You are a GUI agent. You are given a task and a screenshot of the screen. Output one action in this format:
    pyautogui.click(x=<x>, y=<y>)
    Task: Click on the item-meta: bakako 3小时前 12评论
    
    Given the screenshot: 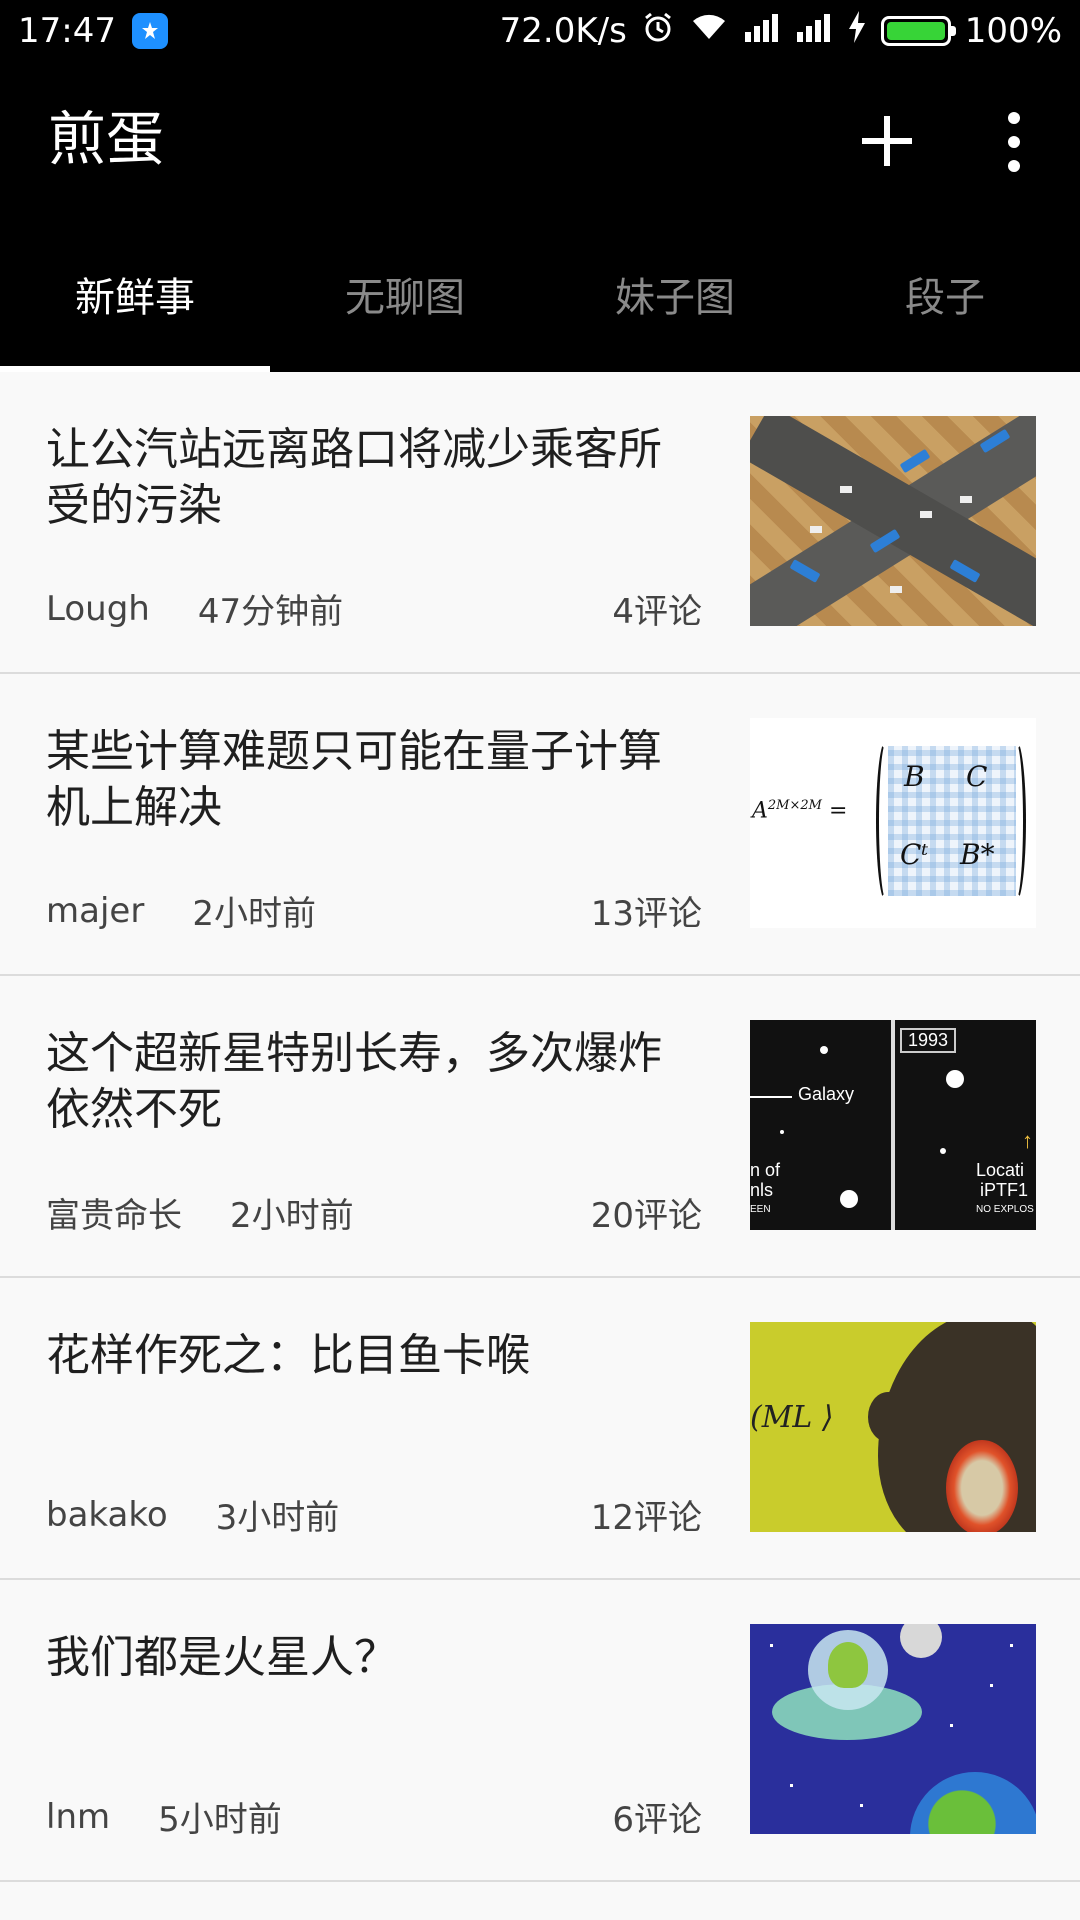 What is the action you would take?
    pyautogui.click(x=374, y=1514)
    